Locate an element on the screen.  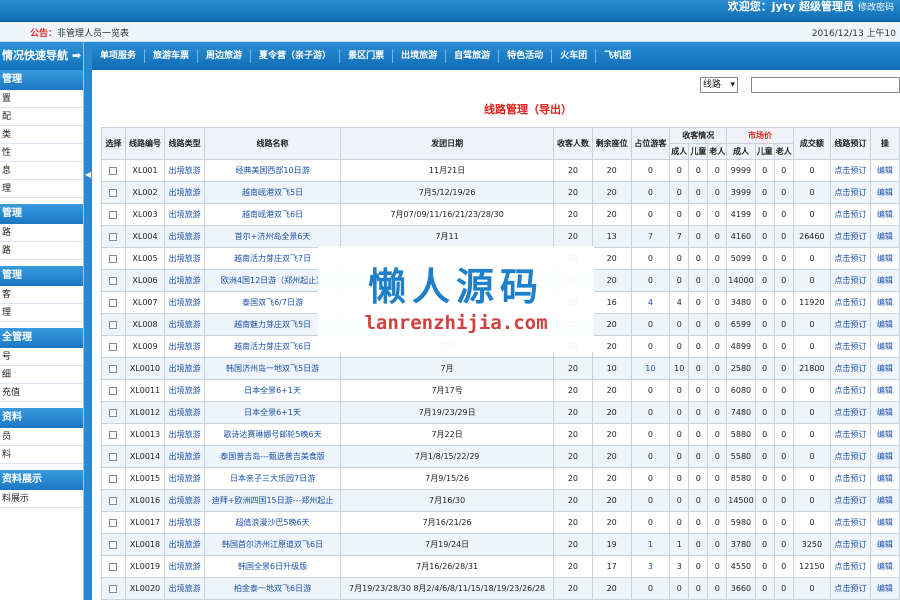
sidebar-item: 性 is located at coordinates (41, 153).